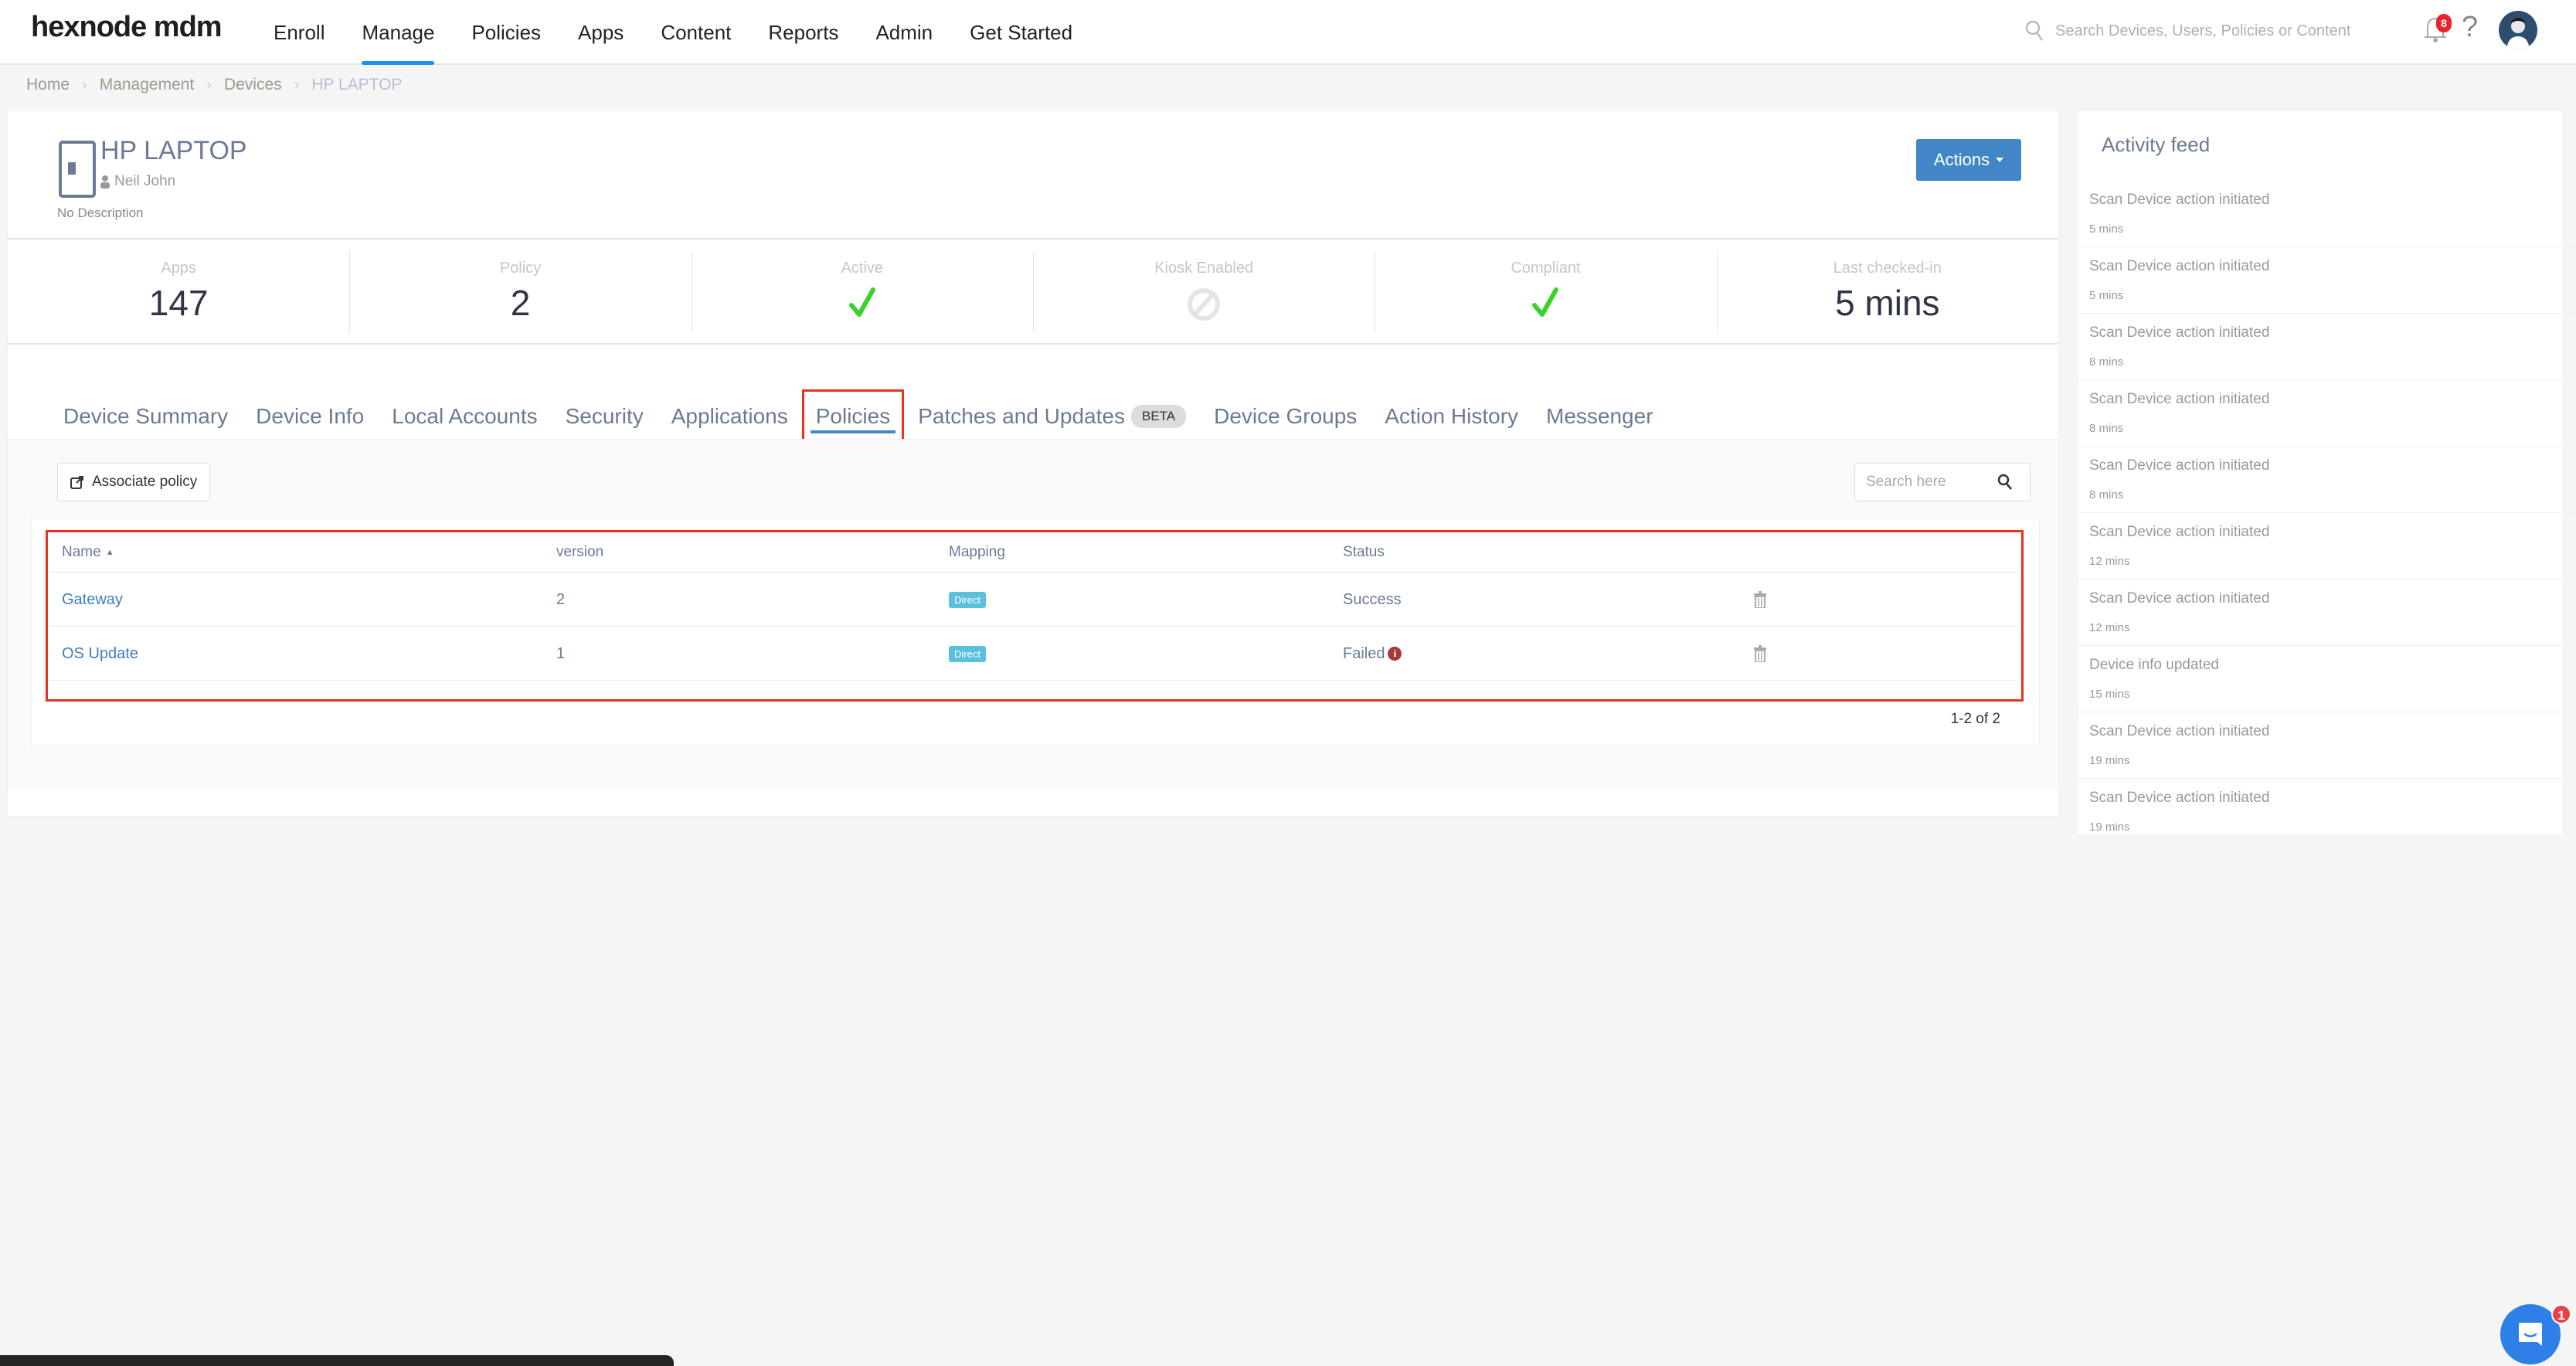 This screenshot has width=2576, height=1366. I want to click on nav-reports: Reports, so click(803, 32).